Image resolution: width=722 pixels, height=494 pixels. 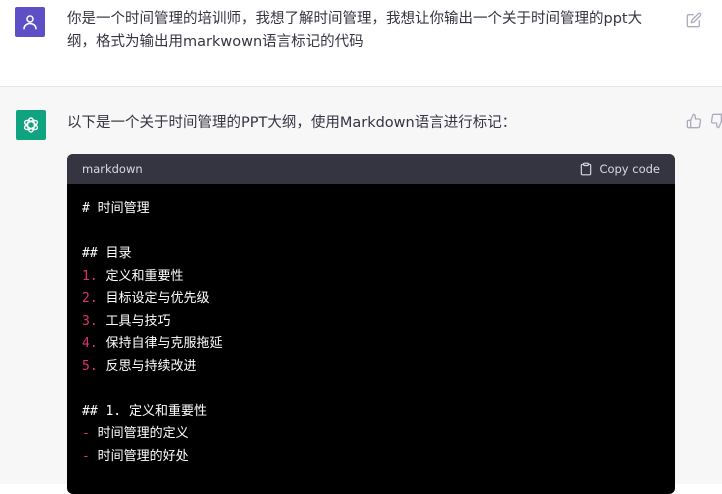 What do you see at coordinates (90, 298) in the screenshot?
I see `list-number: 2.` at bounding box center [90, 298].